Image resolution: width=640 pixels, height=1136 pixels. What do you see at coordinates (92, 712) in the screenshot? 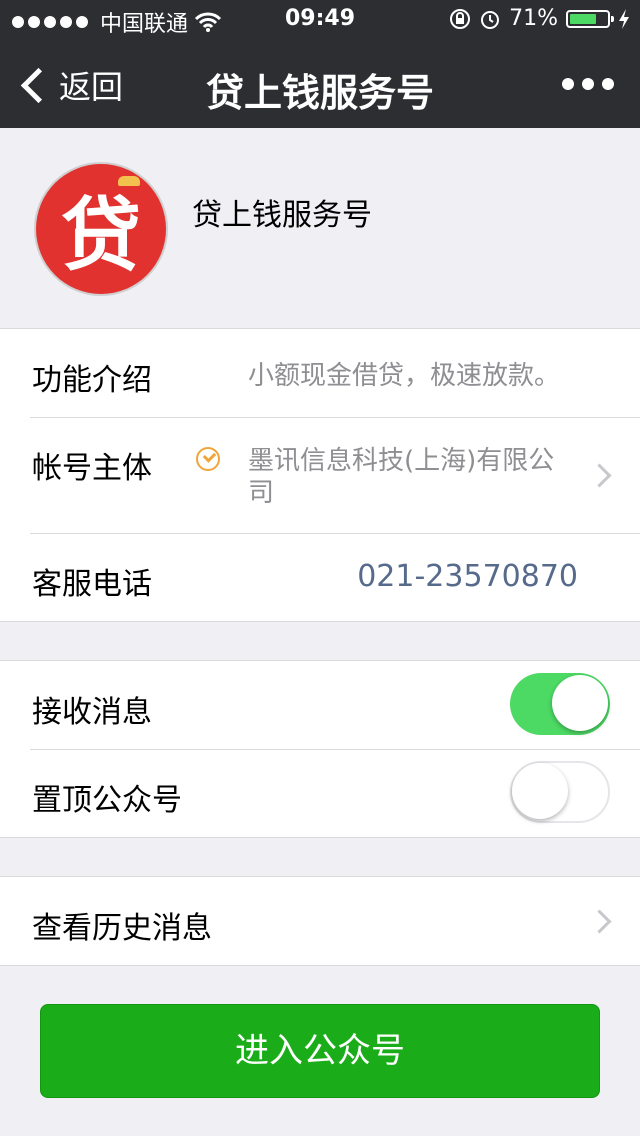
I see `receive-label: 接收消息` at bounding box center [92, 712].